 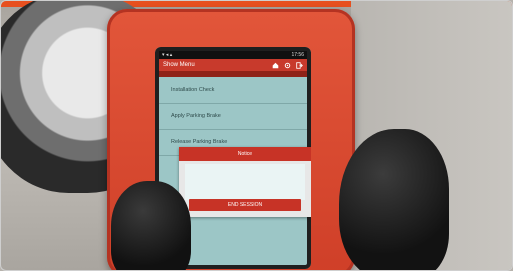 I want to click on screen-title: Show Menu, so click(x=179, y=65).